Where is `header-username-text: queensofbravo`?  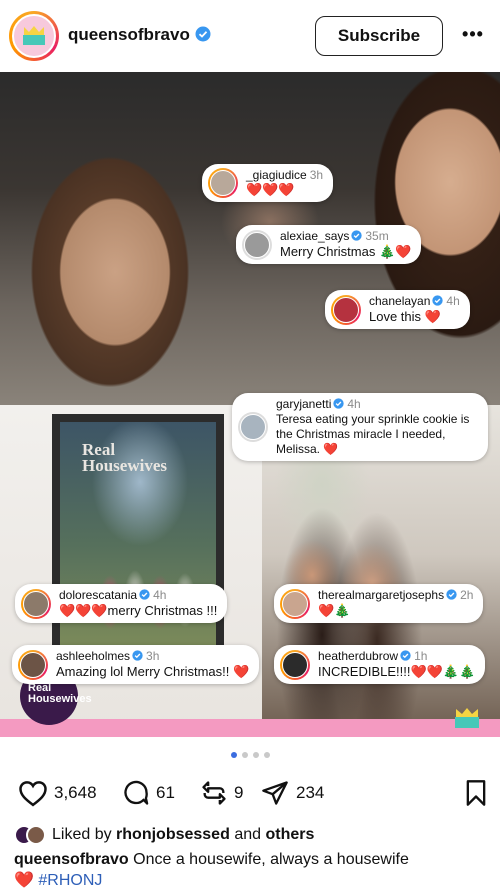 header-username-text: queensofbravo is located at coordinates (129, 34).